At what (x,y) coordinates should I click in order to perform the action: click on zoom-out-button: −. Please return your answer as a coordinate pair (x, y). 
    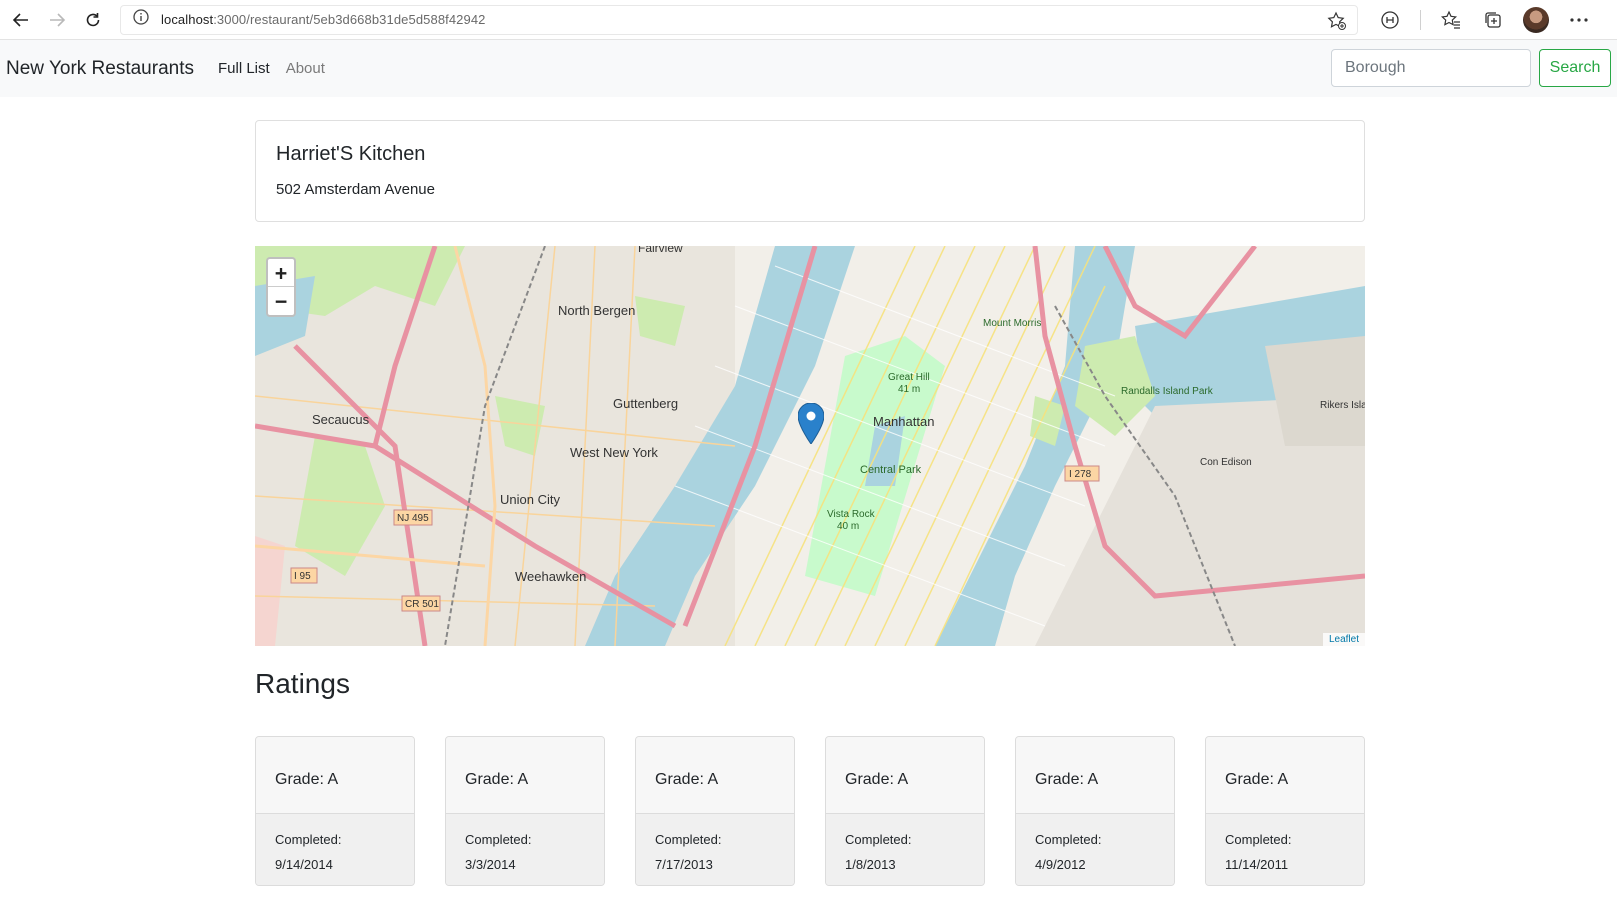
    Looking at the image, I should click on (281, 301).